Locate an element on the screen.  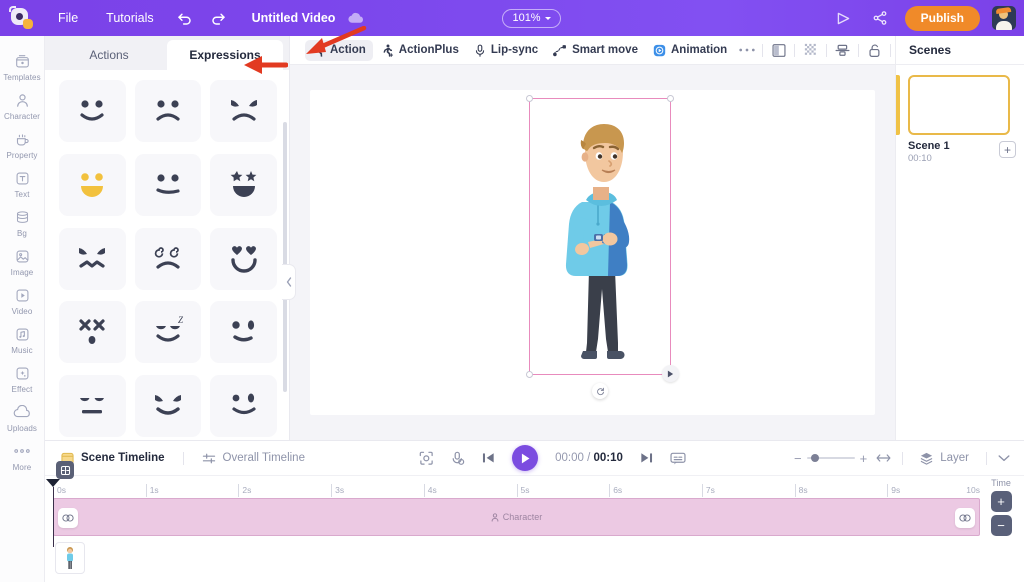
undo-icon is located at coordinates (185, 18).